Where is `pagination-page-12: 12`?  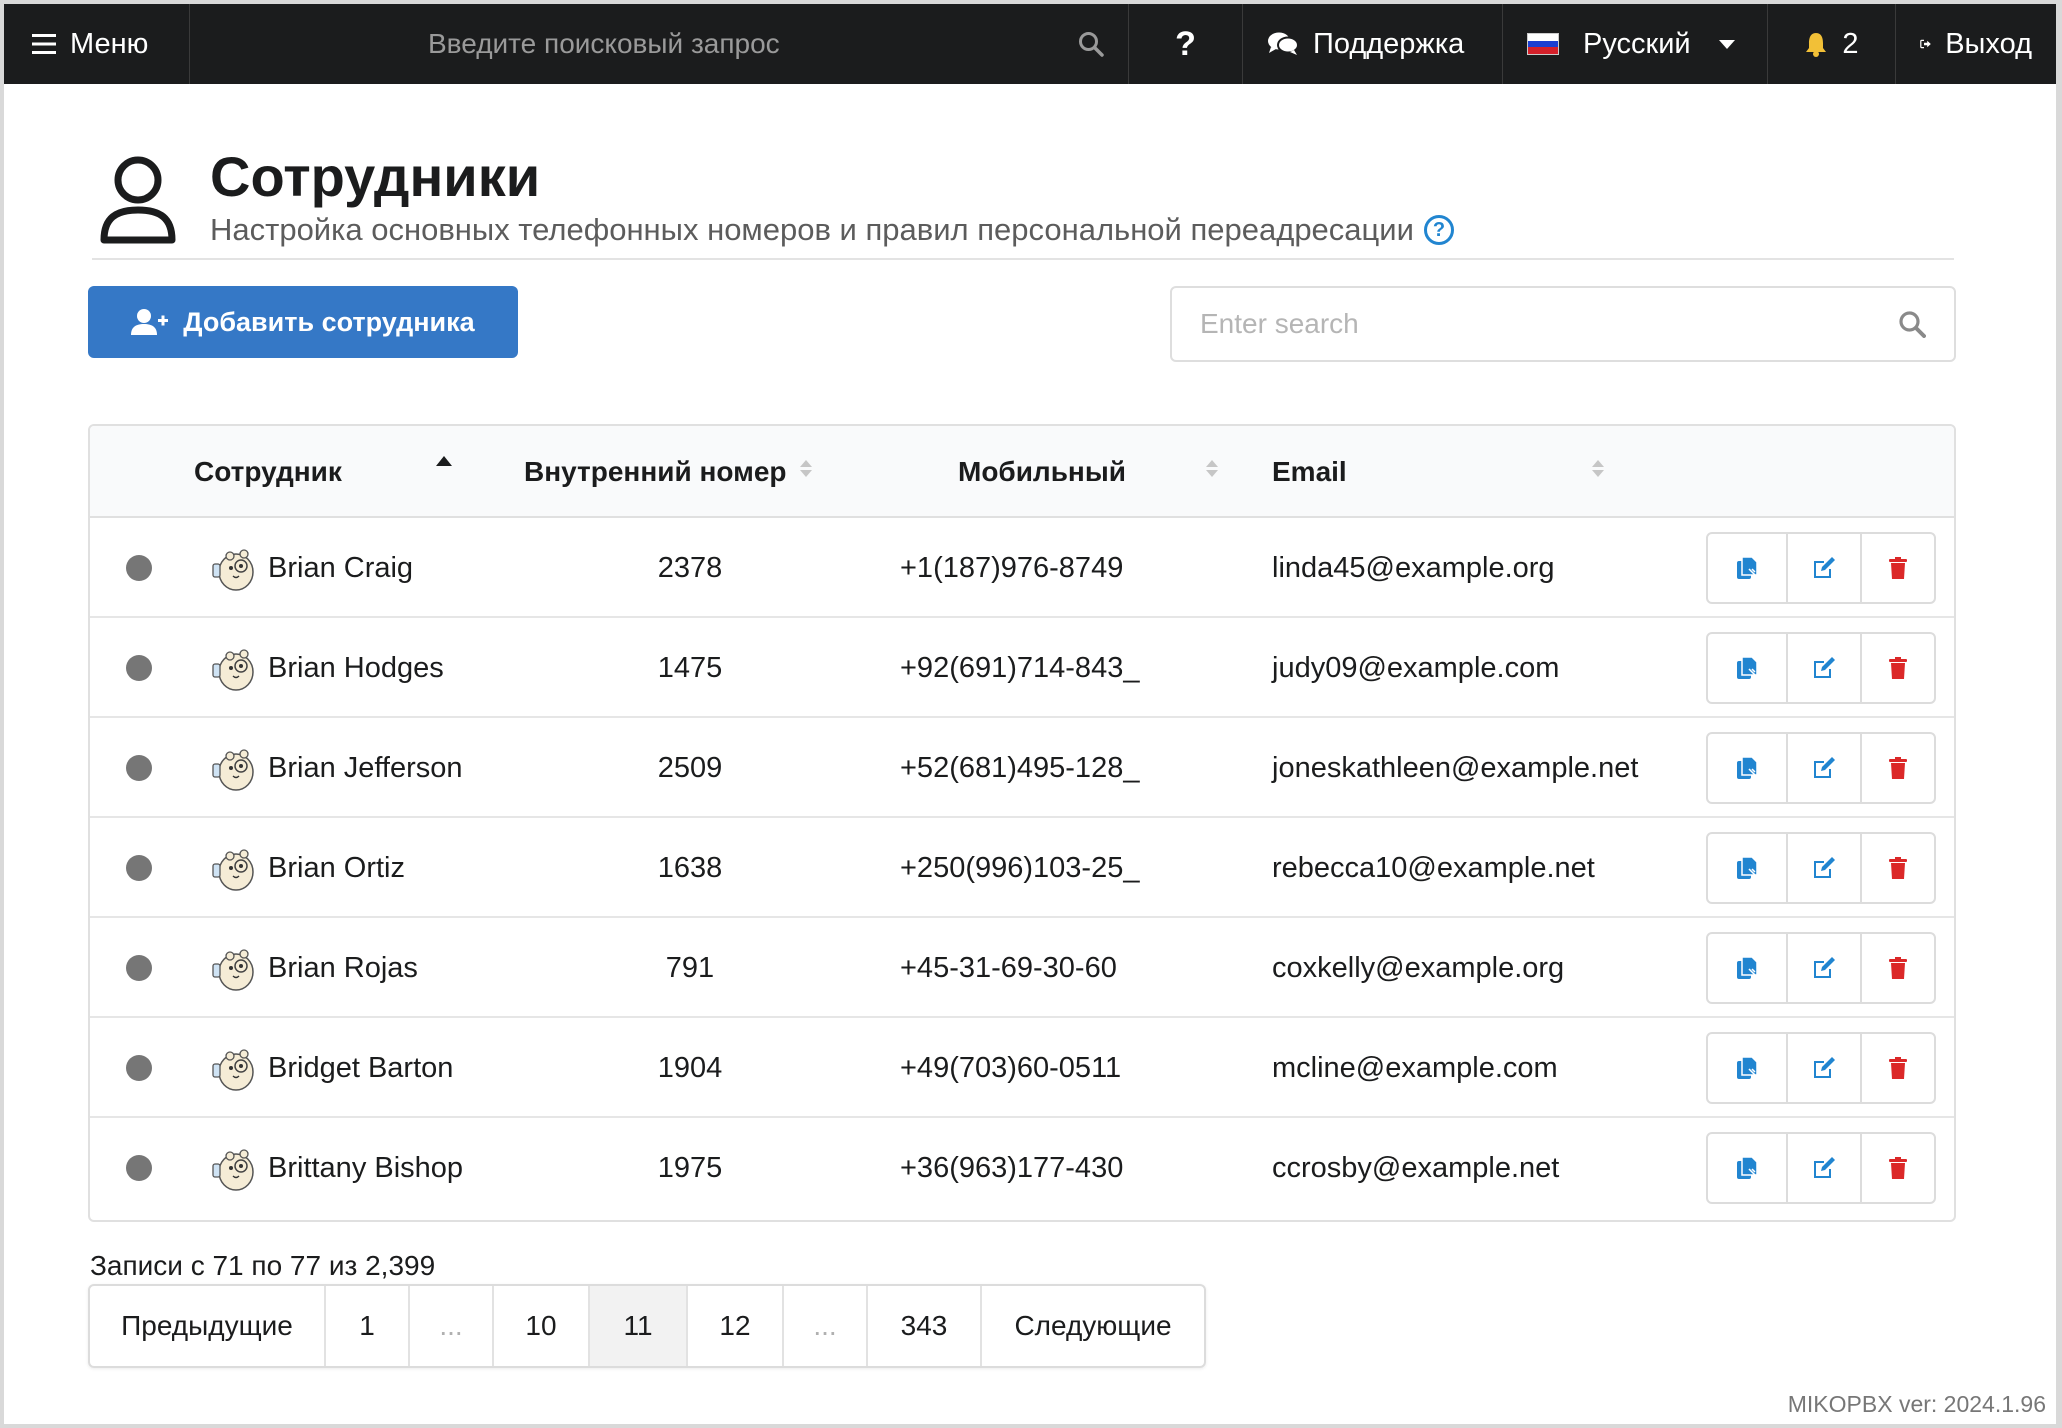 pagination-page-12: 12 is located at coordinates (736, 1326).